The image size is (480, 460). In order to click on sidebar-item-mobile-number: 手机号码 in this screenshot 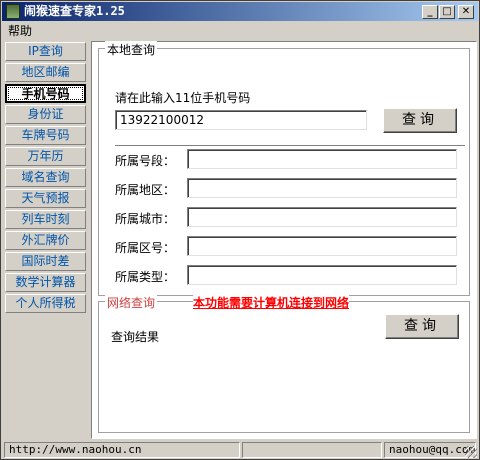, I will do `click(45, 93)`.